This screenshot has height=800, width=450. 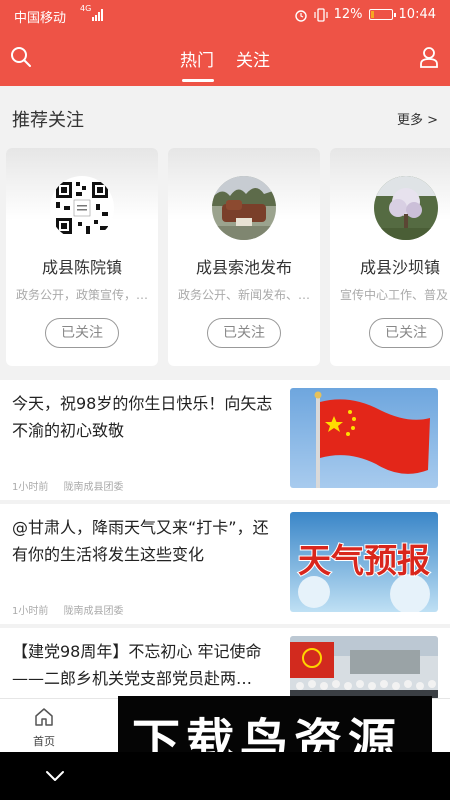 I want to click on recommend-title: 推荐关注, so click(x=48, y=120).